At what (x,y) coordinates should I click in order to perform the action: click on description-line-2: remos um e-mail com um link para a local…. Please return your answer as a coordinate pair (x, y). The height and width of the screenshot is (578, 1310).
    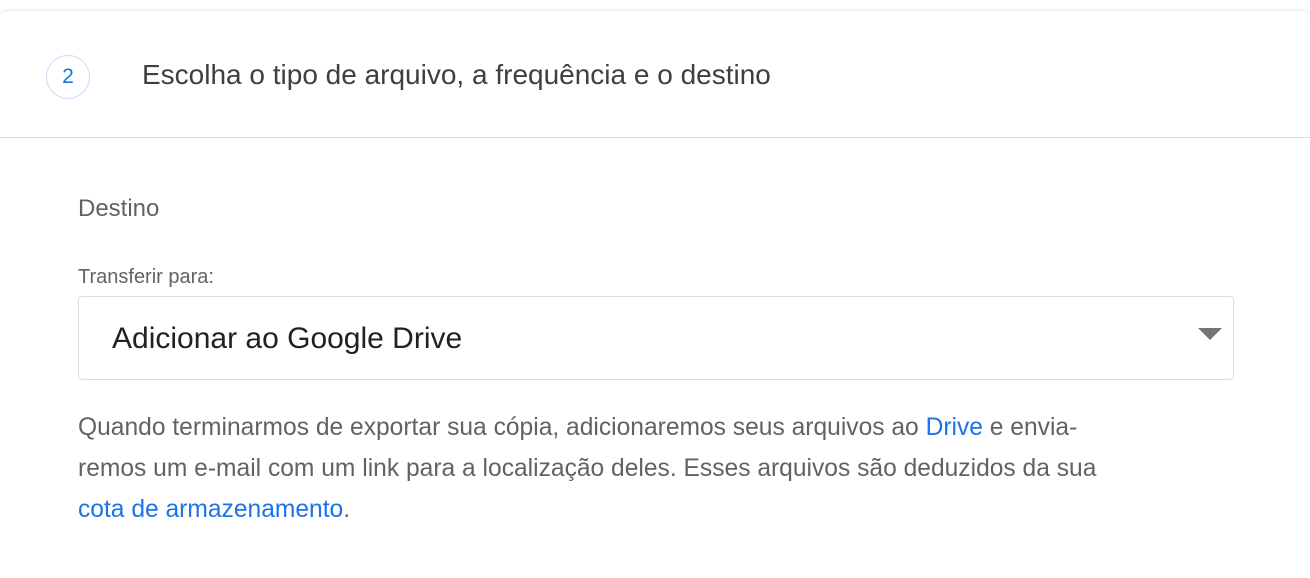
    Looking at the image, I should click on (587, 468).